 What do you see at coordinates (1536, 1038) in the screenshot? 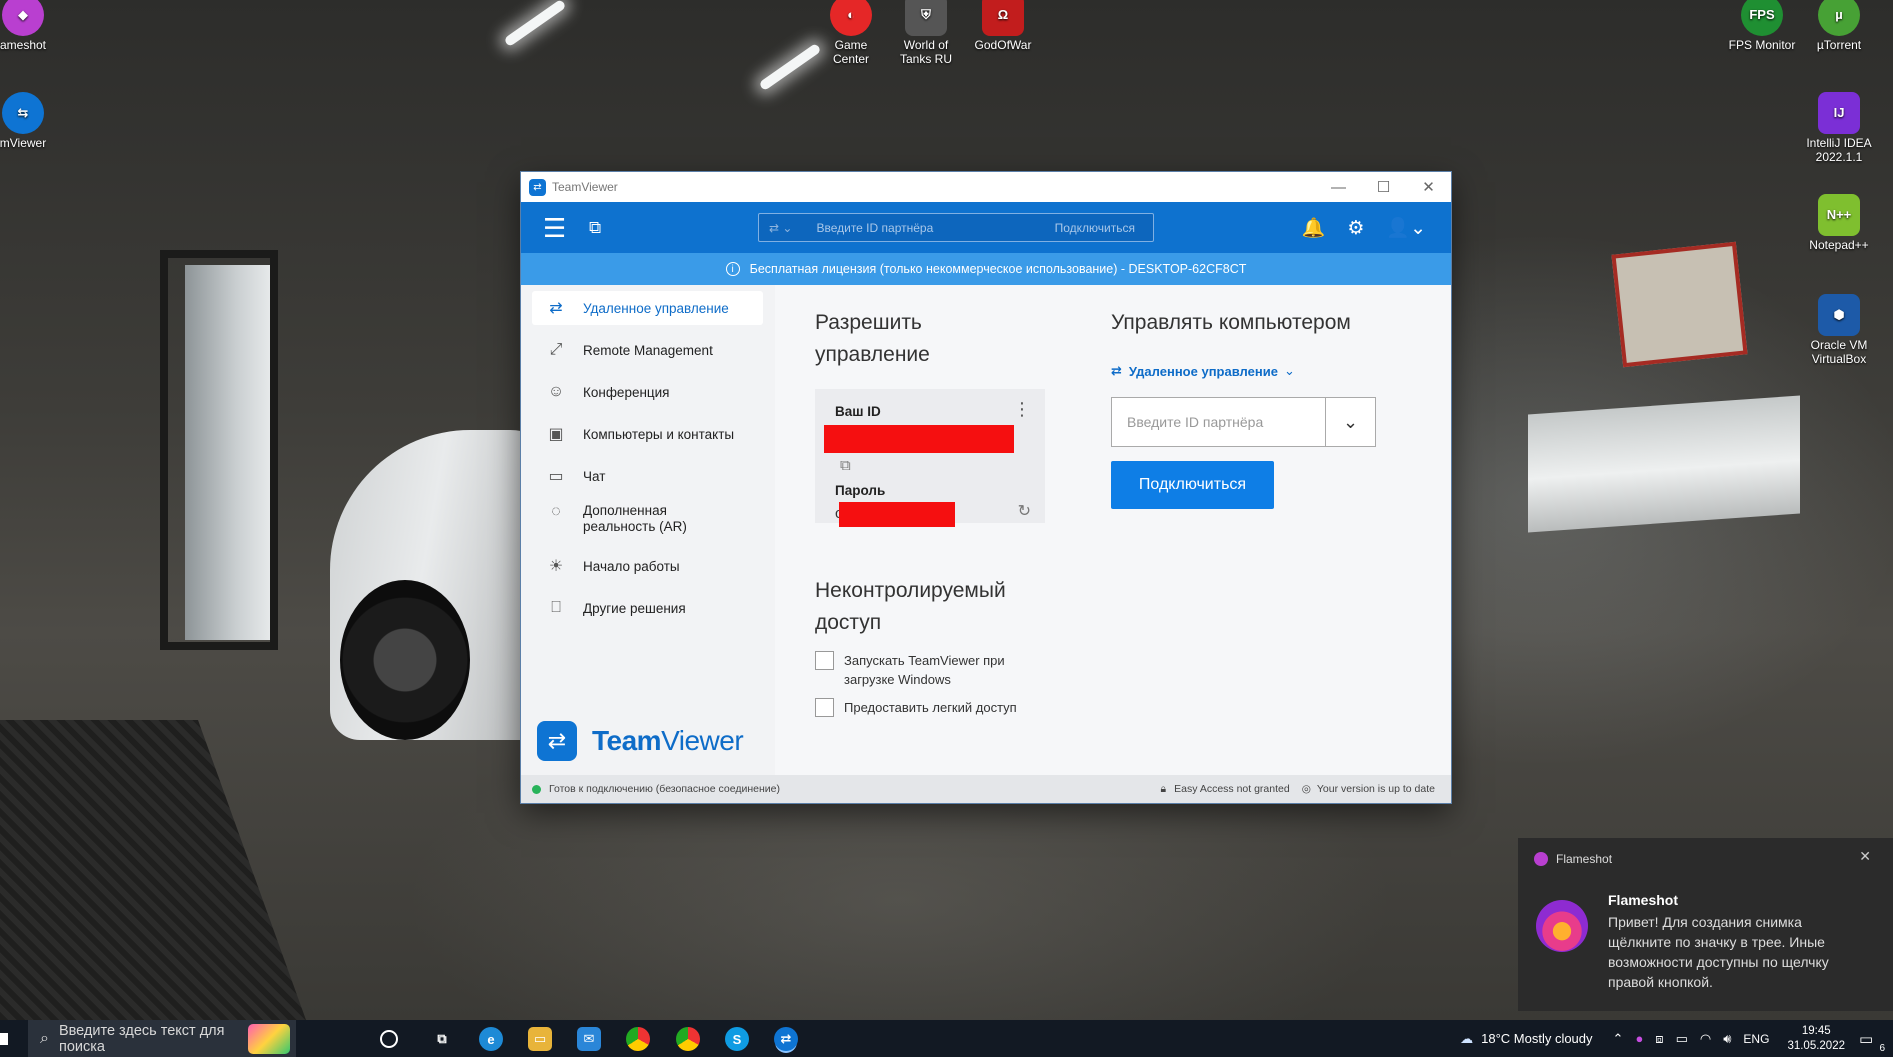
I see `weather-text: 18°C Mostly cloudy` at bounding box center [1536, 1038].